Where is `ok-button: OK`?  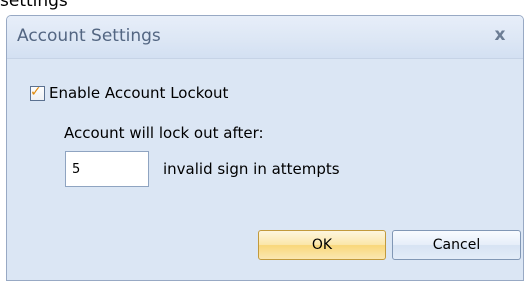 ok-button: OK is located at coordinates (322, 245).